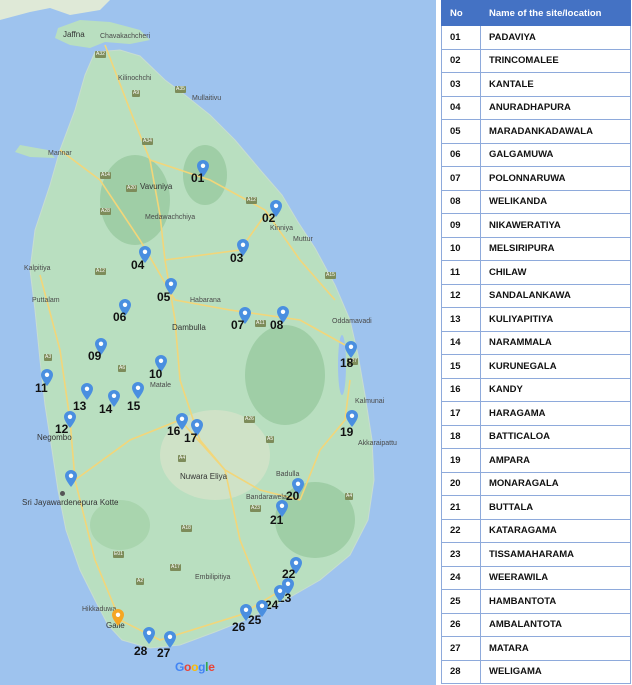 The width and height of the screenshot is (632, 685). I want to click on site-number: 27, so click(461, 648).